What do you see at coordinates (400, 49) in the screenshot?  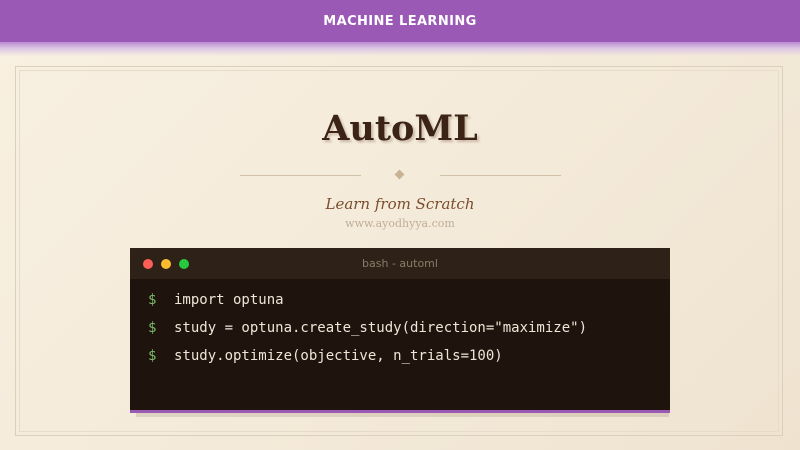 I see `banner-shadow` at bounding box center [400, 49].